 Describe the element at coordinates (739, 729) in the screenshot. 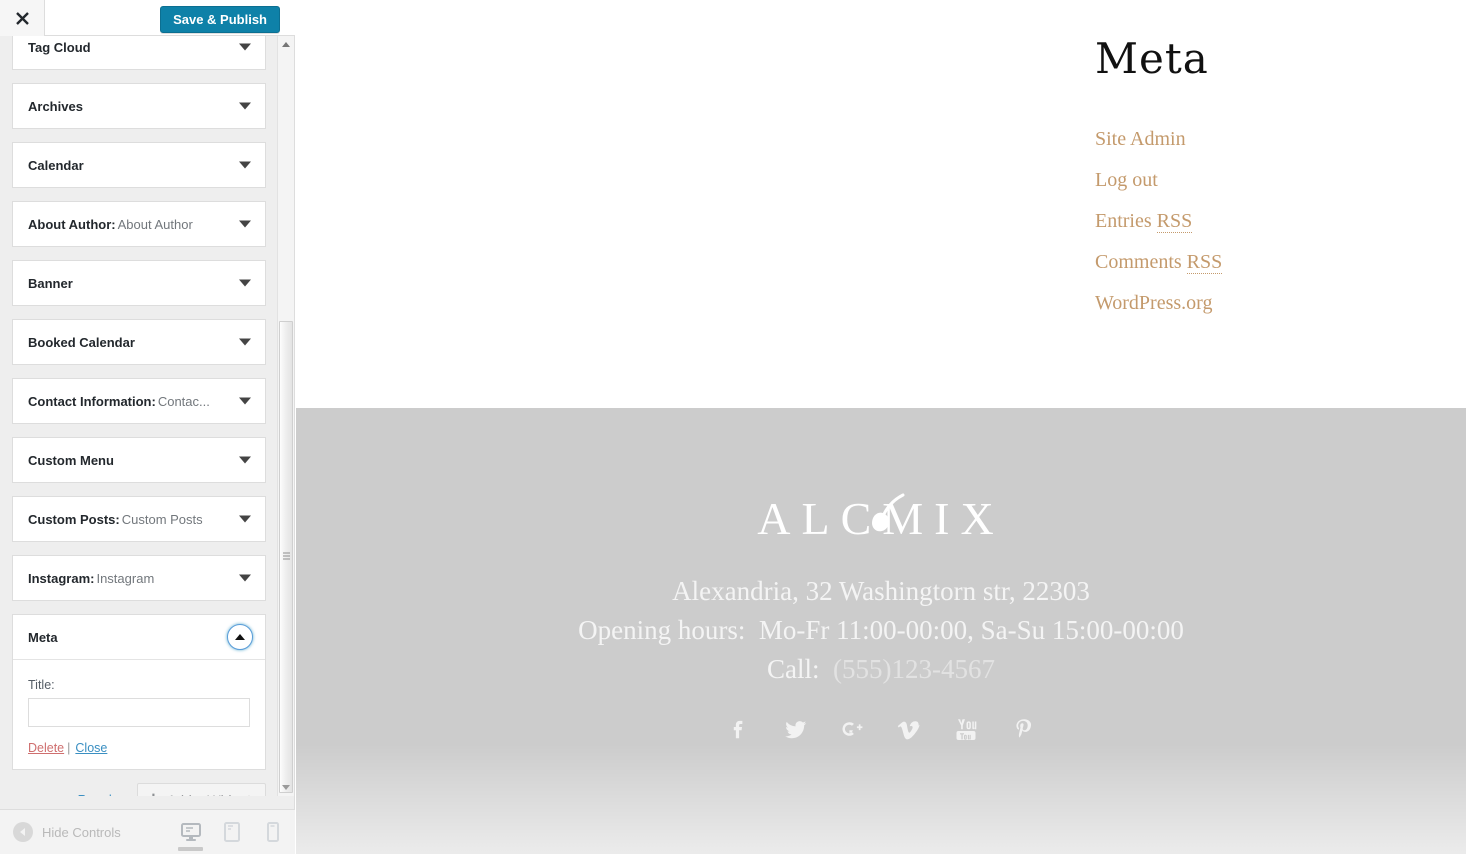

I see `facebook-icon` at that location.